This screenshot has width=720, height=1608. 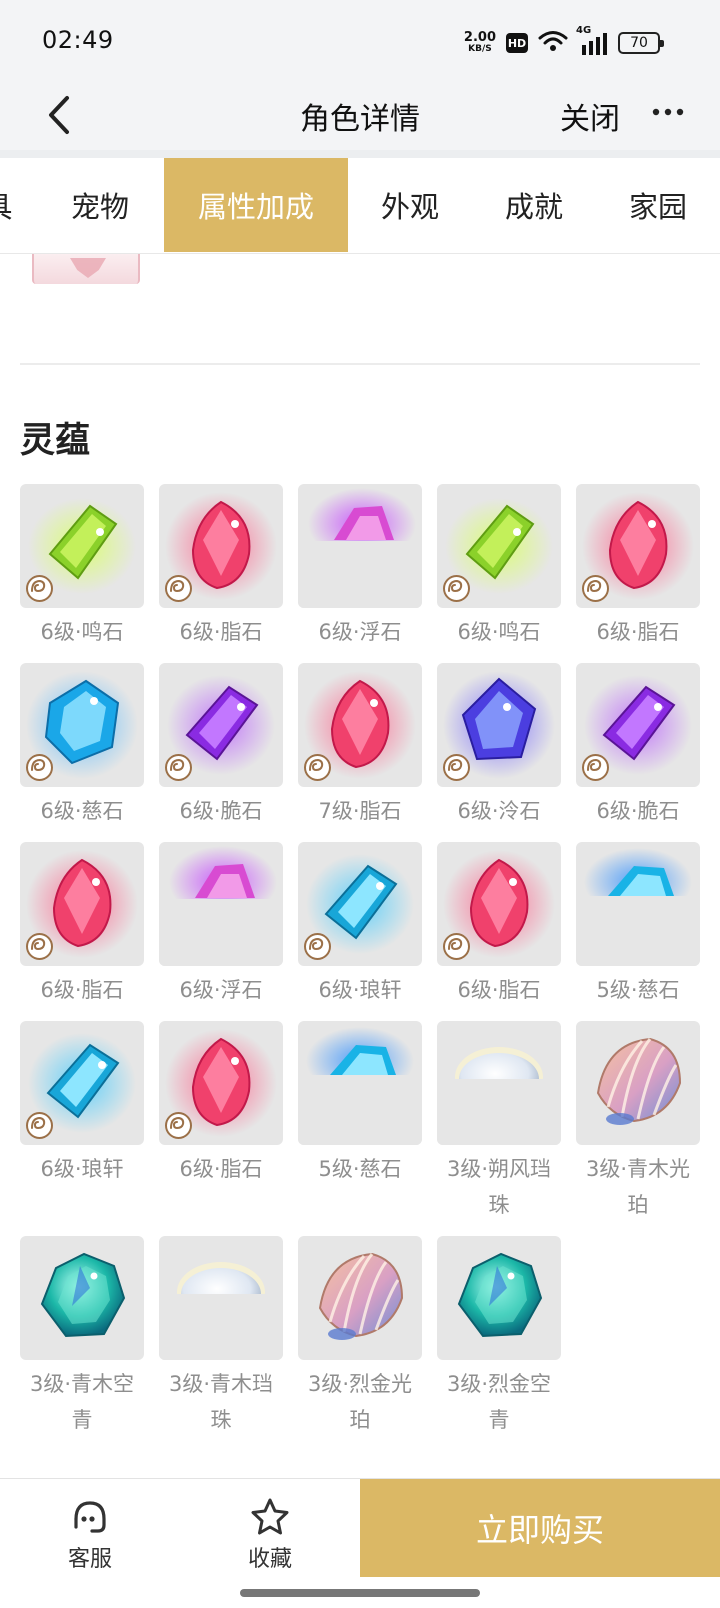 What do you see at coordinates (590, 116) in the screenshot?
I see `close-button: 关闭` at bounding box center [590, 116].